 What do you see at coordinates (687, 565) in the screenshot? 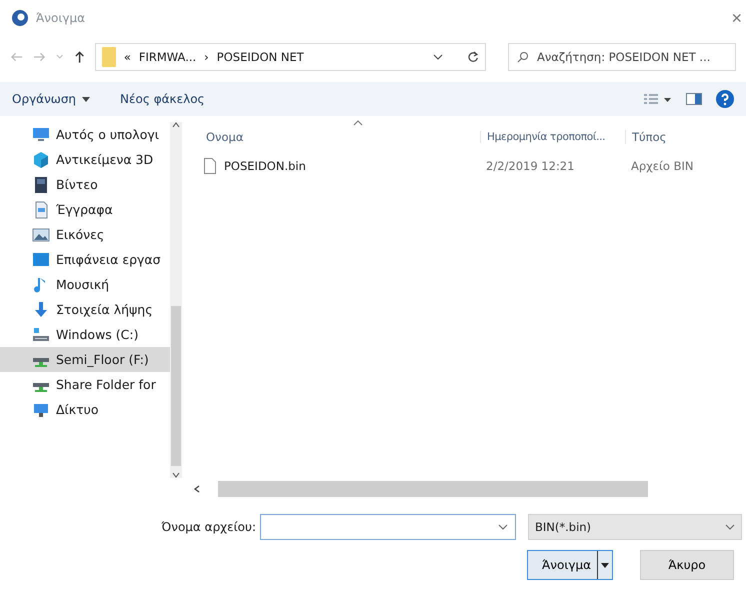
I see `cancel-button: Άκυρο` at bounding box center [687, 565].